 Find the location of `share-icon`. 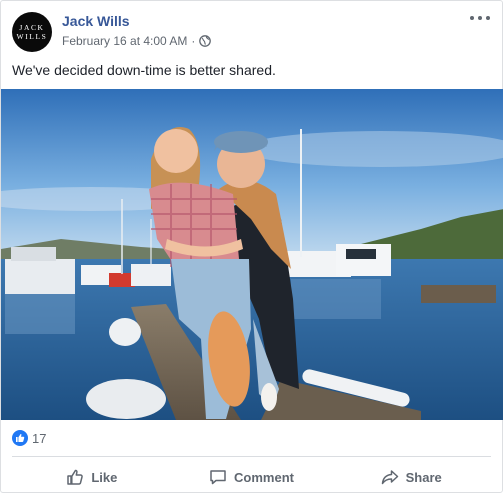

share-icon is located at coordinates (389, 477).